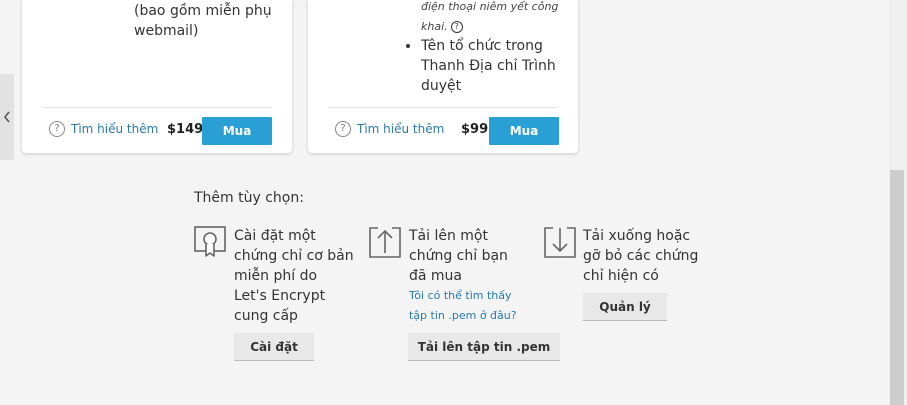  Describe the element at coordinates (621, 276) in the screenshot. I see `option-line: chỉ hiện có` at that location.